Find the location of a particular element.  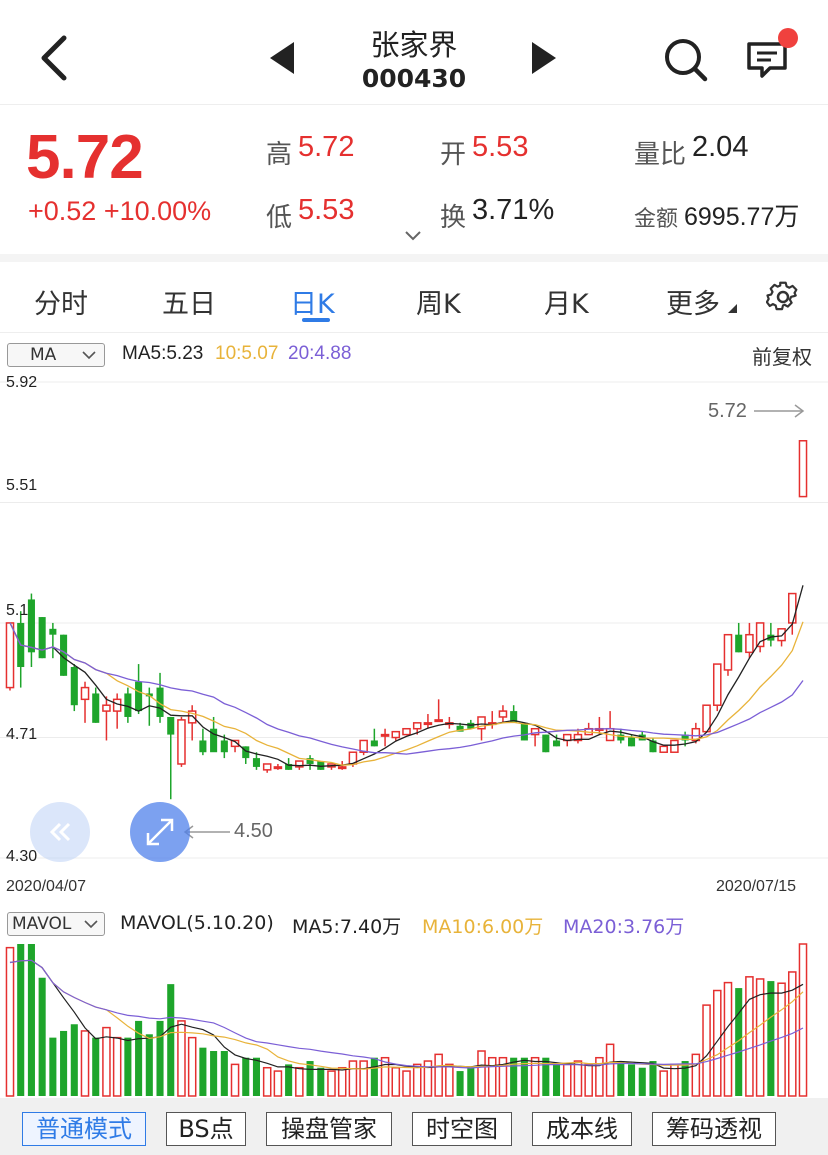

volume-indicator-select: MAVOL is located at coordinates (56, 924).